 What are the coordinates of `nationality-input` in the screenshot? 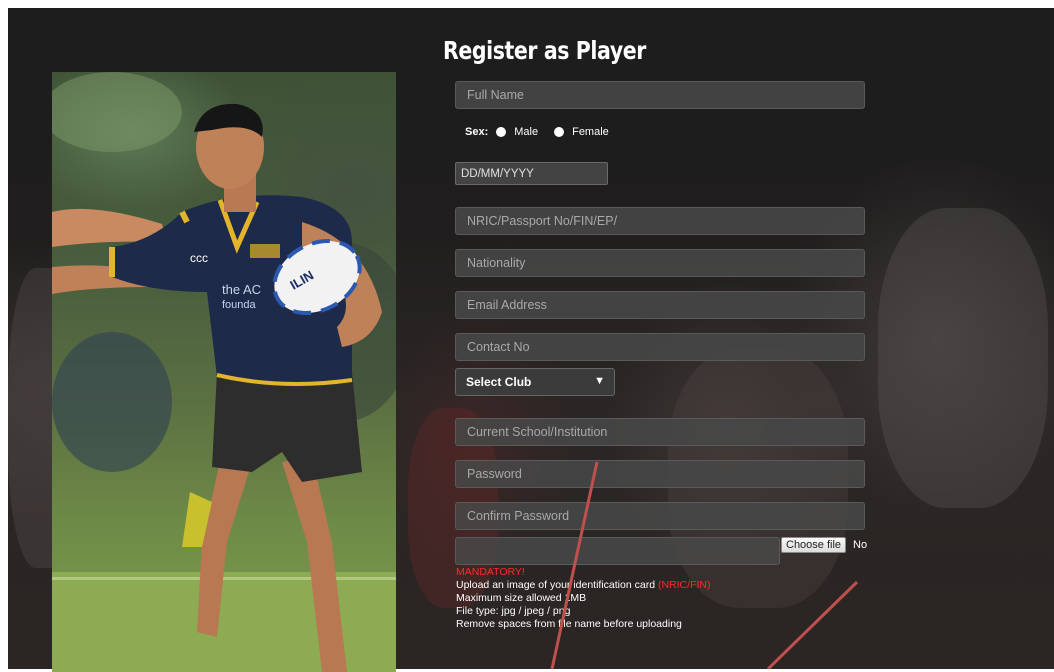 It's located at (660, 263).